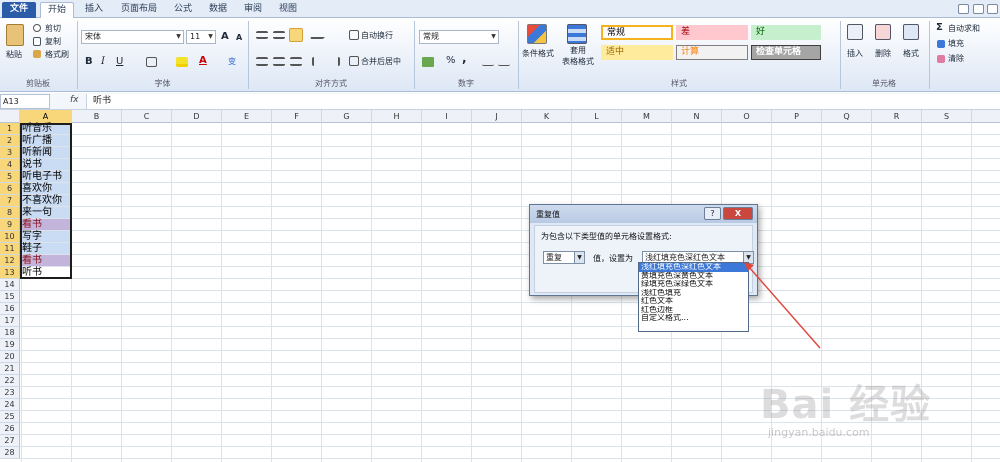  What do you see at coordinates (279, 61) in the screenshot?
I see `align-center-icon` at bounding box center [279, 61].